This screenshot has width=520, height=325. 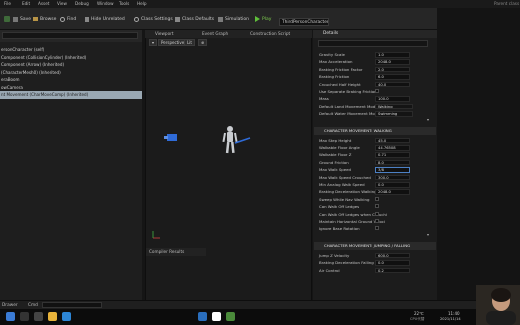 What do you see at coordinates (392, 99) in the screenshot?
I see `property-value-input: 100.0` at bounding box center [392, 99].